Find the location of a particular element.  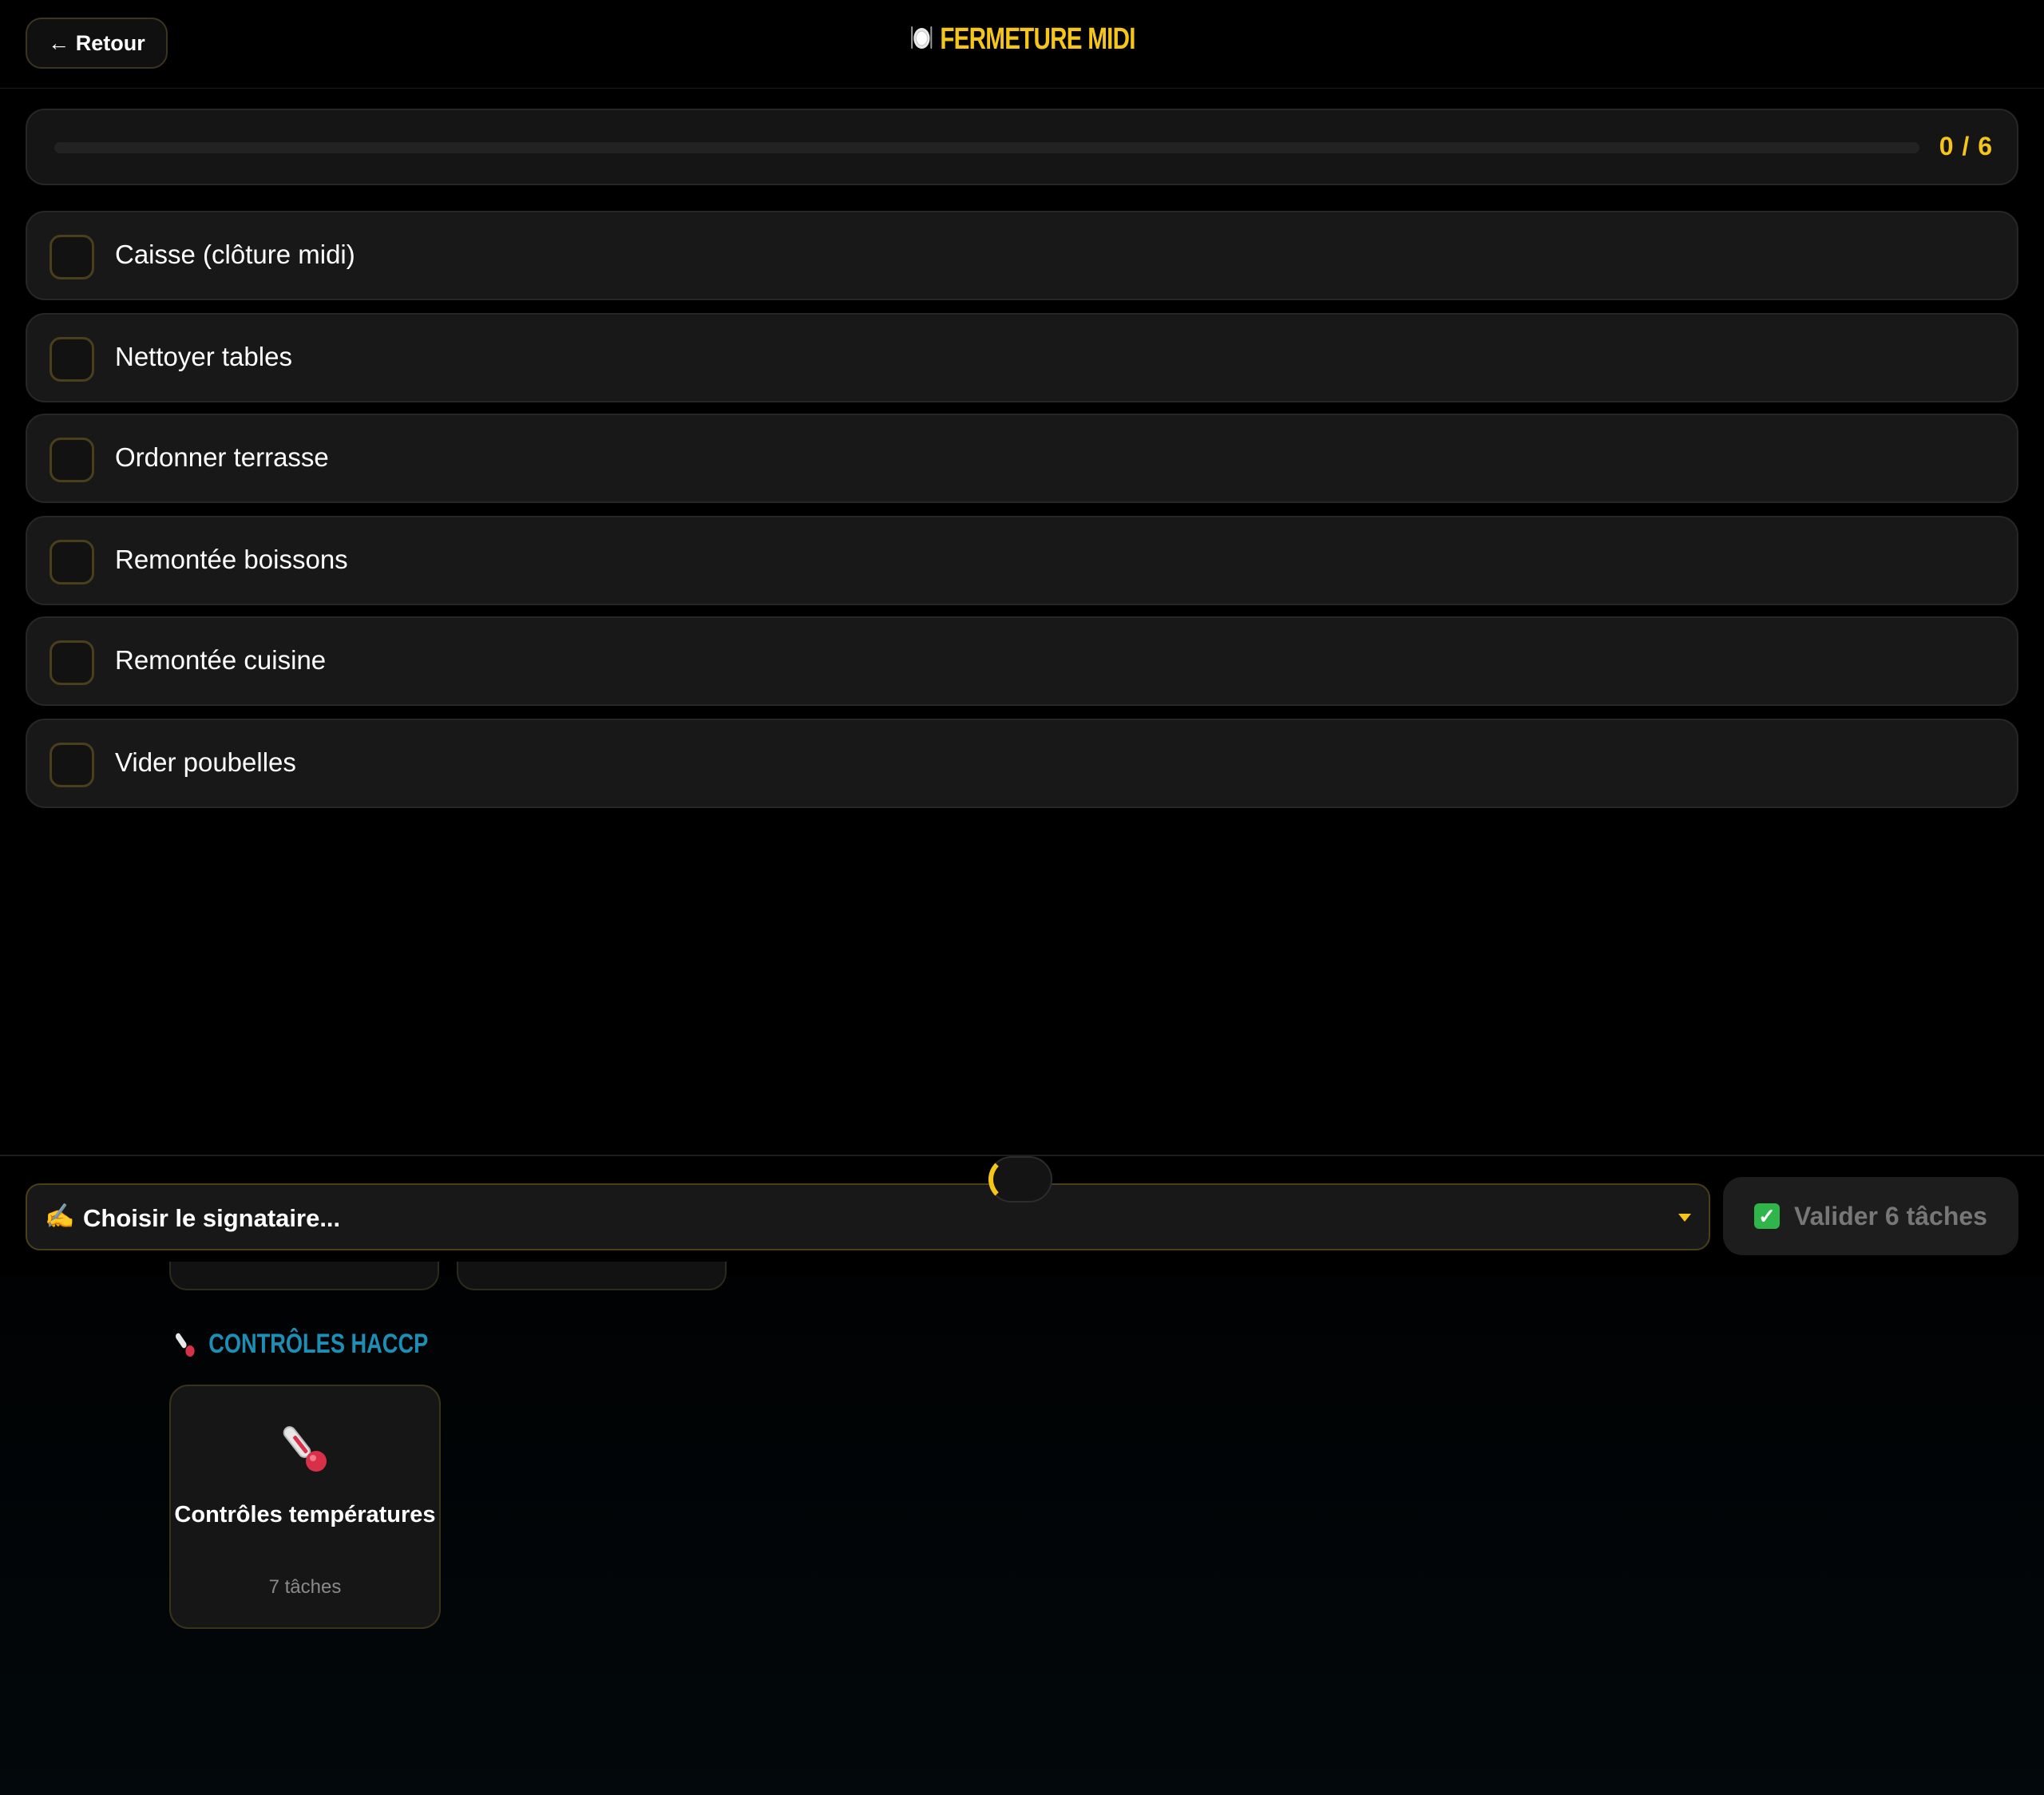

validate-button: ✓ Valider 6 tâches is located at coordinates (1870, 1216).